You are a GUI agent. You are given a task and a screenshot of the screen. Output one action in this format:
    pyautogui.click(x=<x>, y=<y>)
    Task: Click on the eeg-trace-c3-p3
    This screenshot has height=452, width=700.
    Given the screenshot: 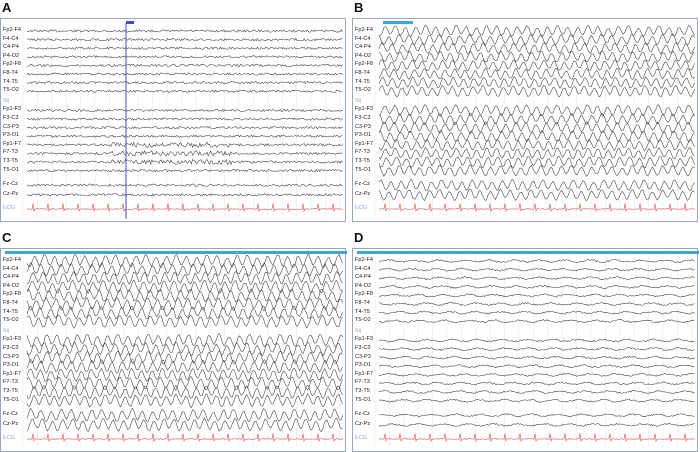 What is the action you would take?
    pyautogui.click(x=184, y=357)
    